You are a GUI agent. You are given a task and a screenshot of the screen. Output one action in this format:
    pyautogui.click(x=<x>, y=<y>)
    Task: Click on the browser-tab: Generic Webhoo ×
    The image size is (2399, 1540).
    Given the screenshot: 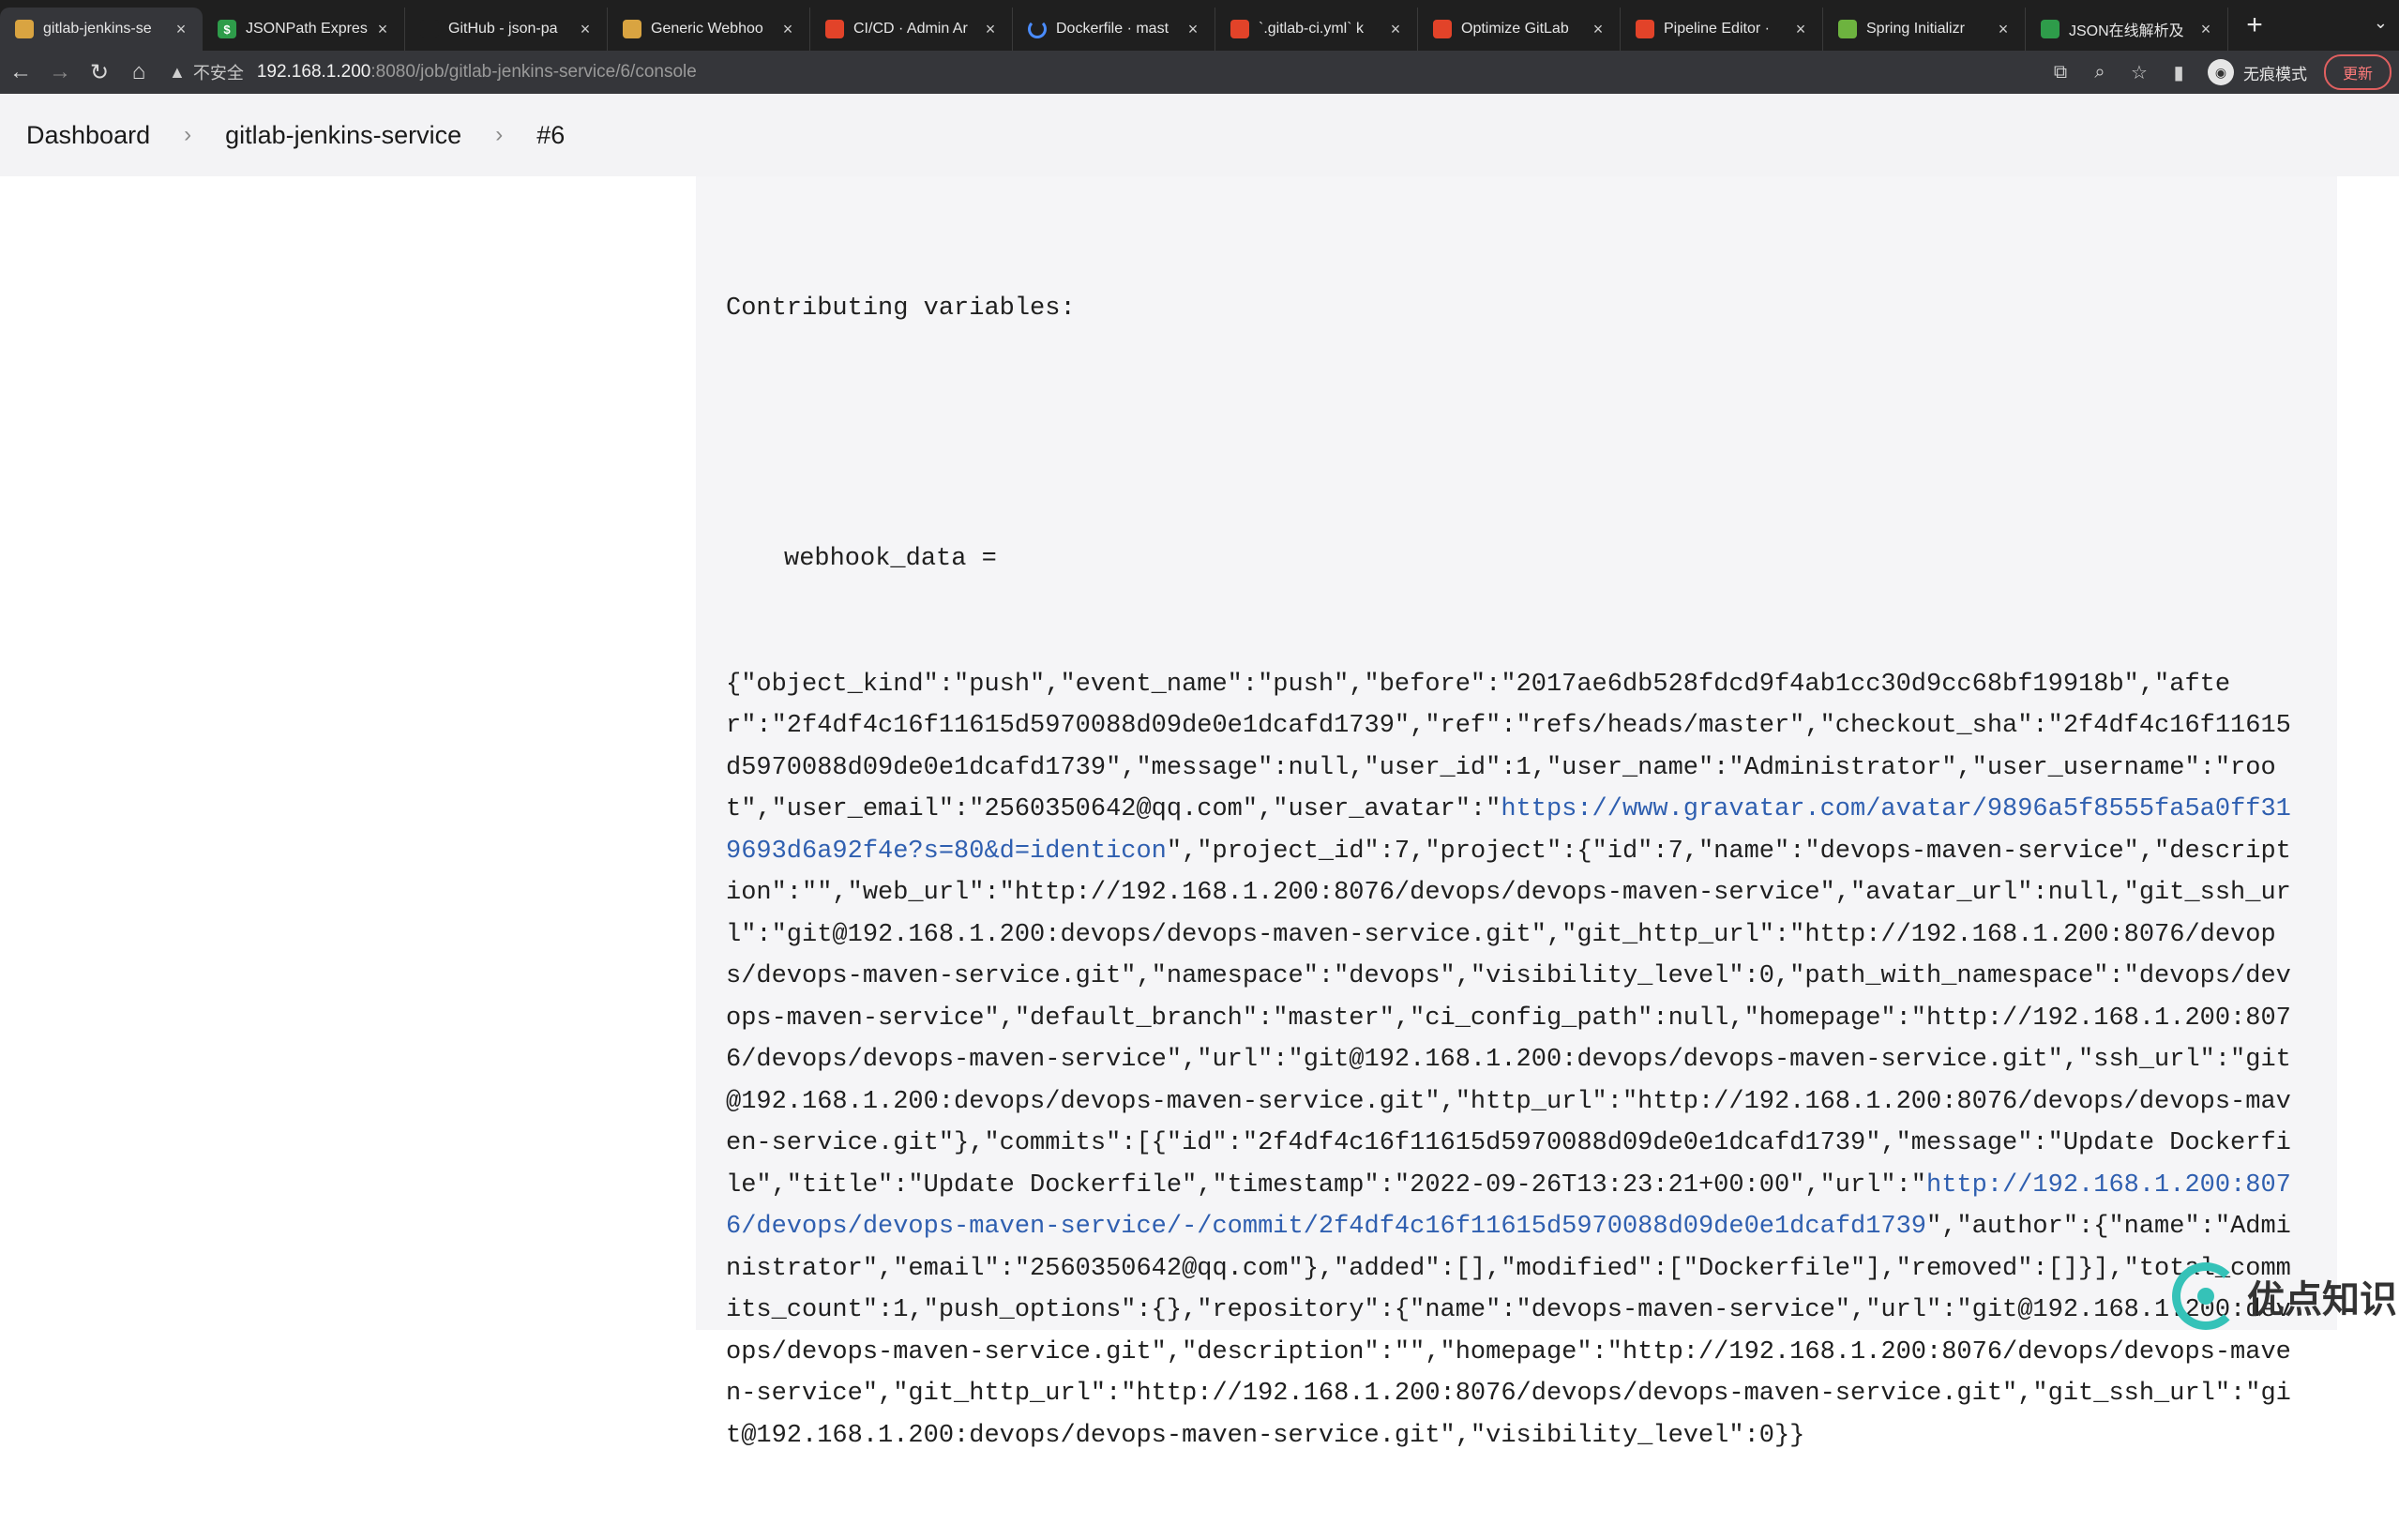 What is the action you would take?
    pyautogui.click(x=709, y=29)
    